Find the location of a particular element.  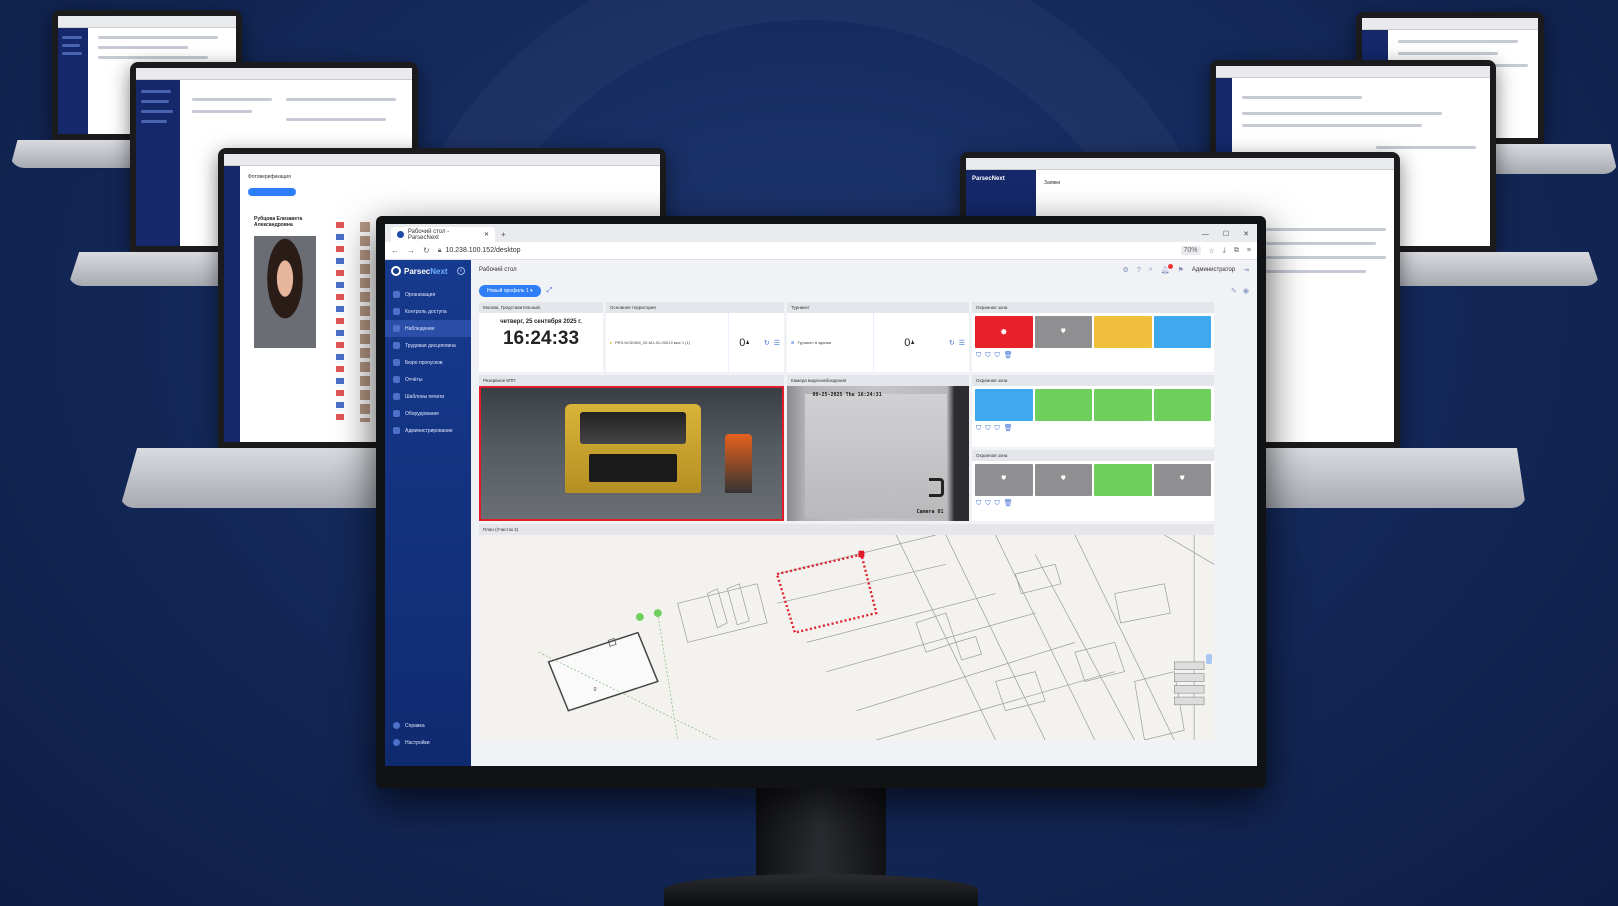

user-name: Администратор is located at coordinates (1213, 270).